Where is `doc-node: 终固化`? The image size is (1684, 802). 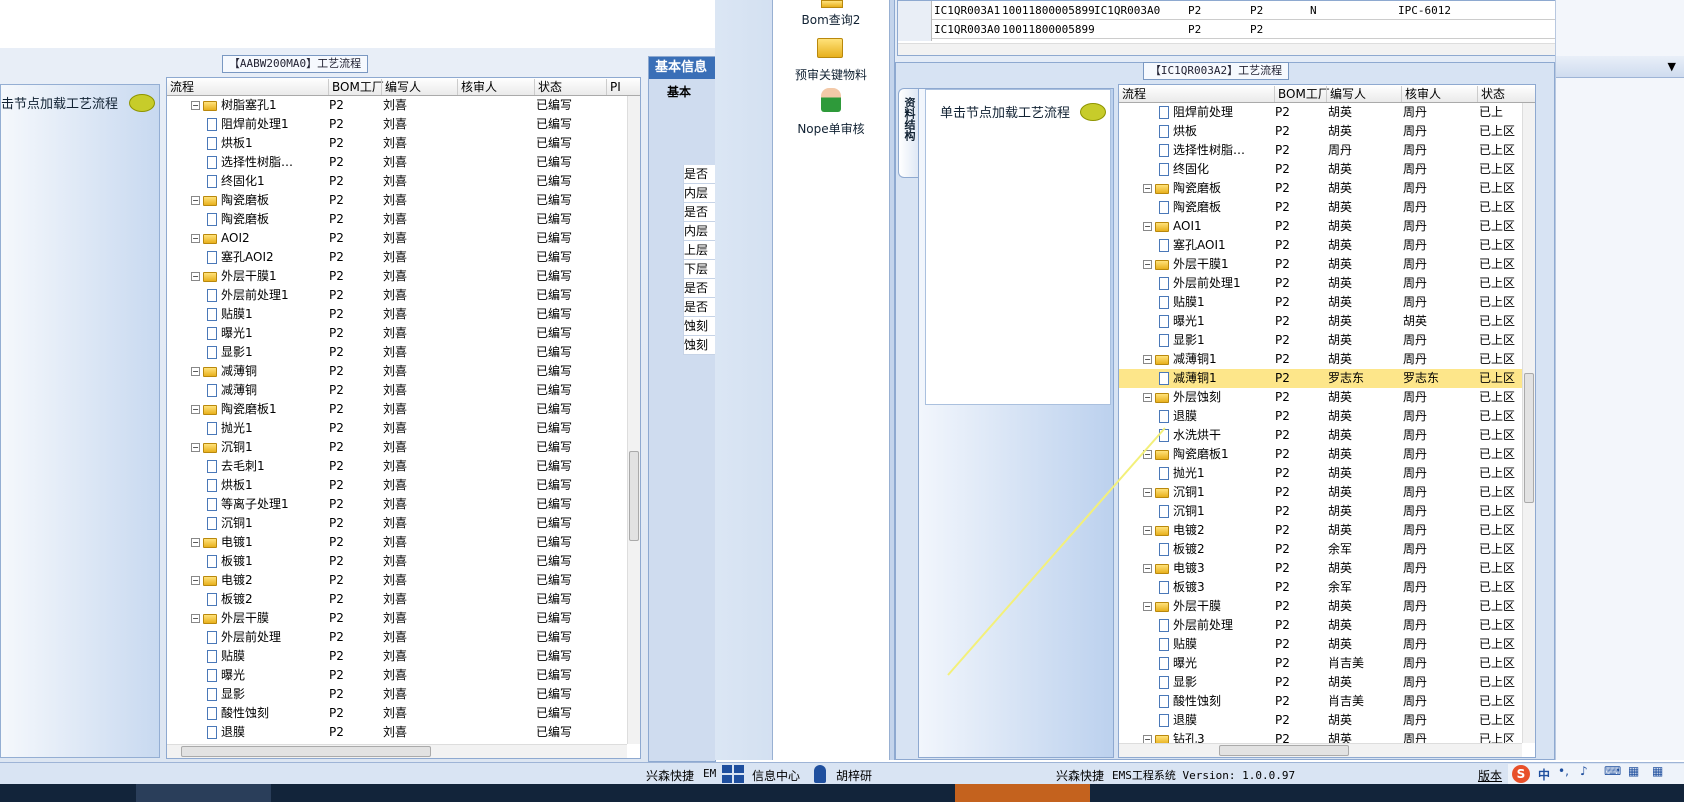
doc-node: 终固化 is located at coordinates (1184, 169).